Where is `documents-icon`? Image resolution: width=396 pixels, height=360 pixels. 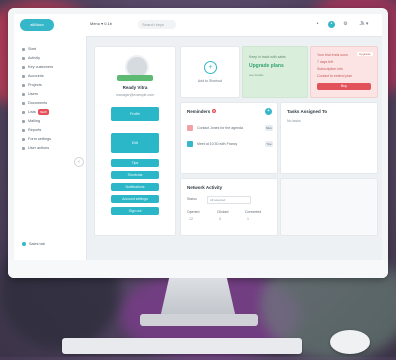 documents-icon is located at coordinates (23, 103).